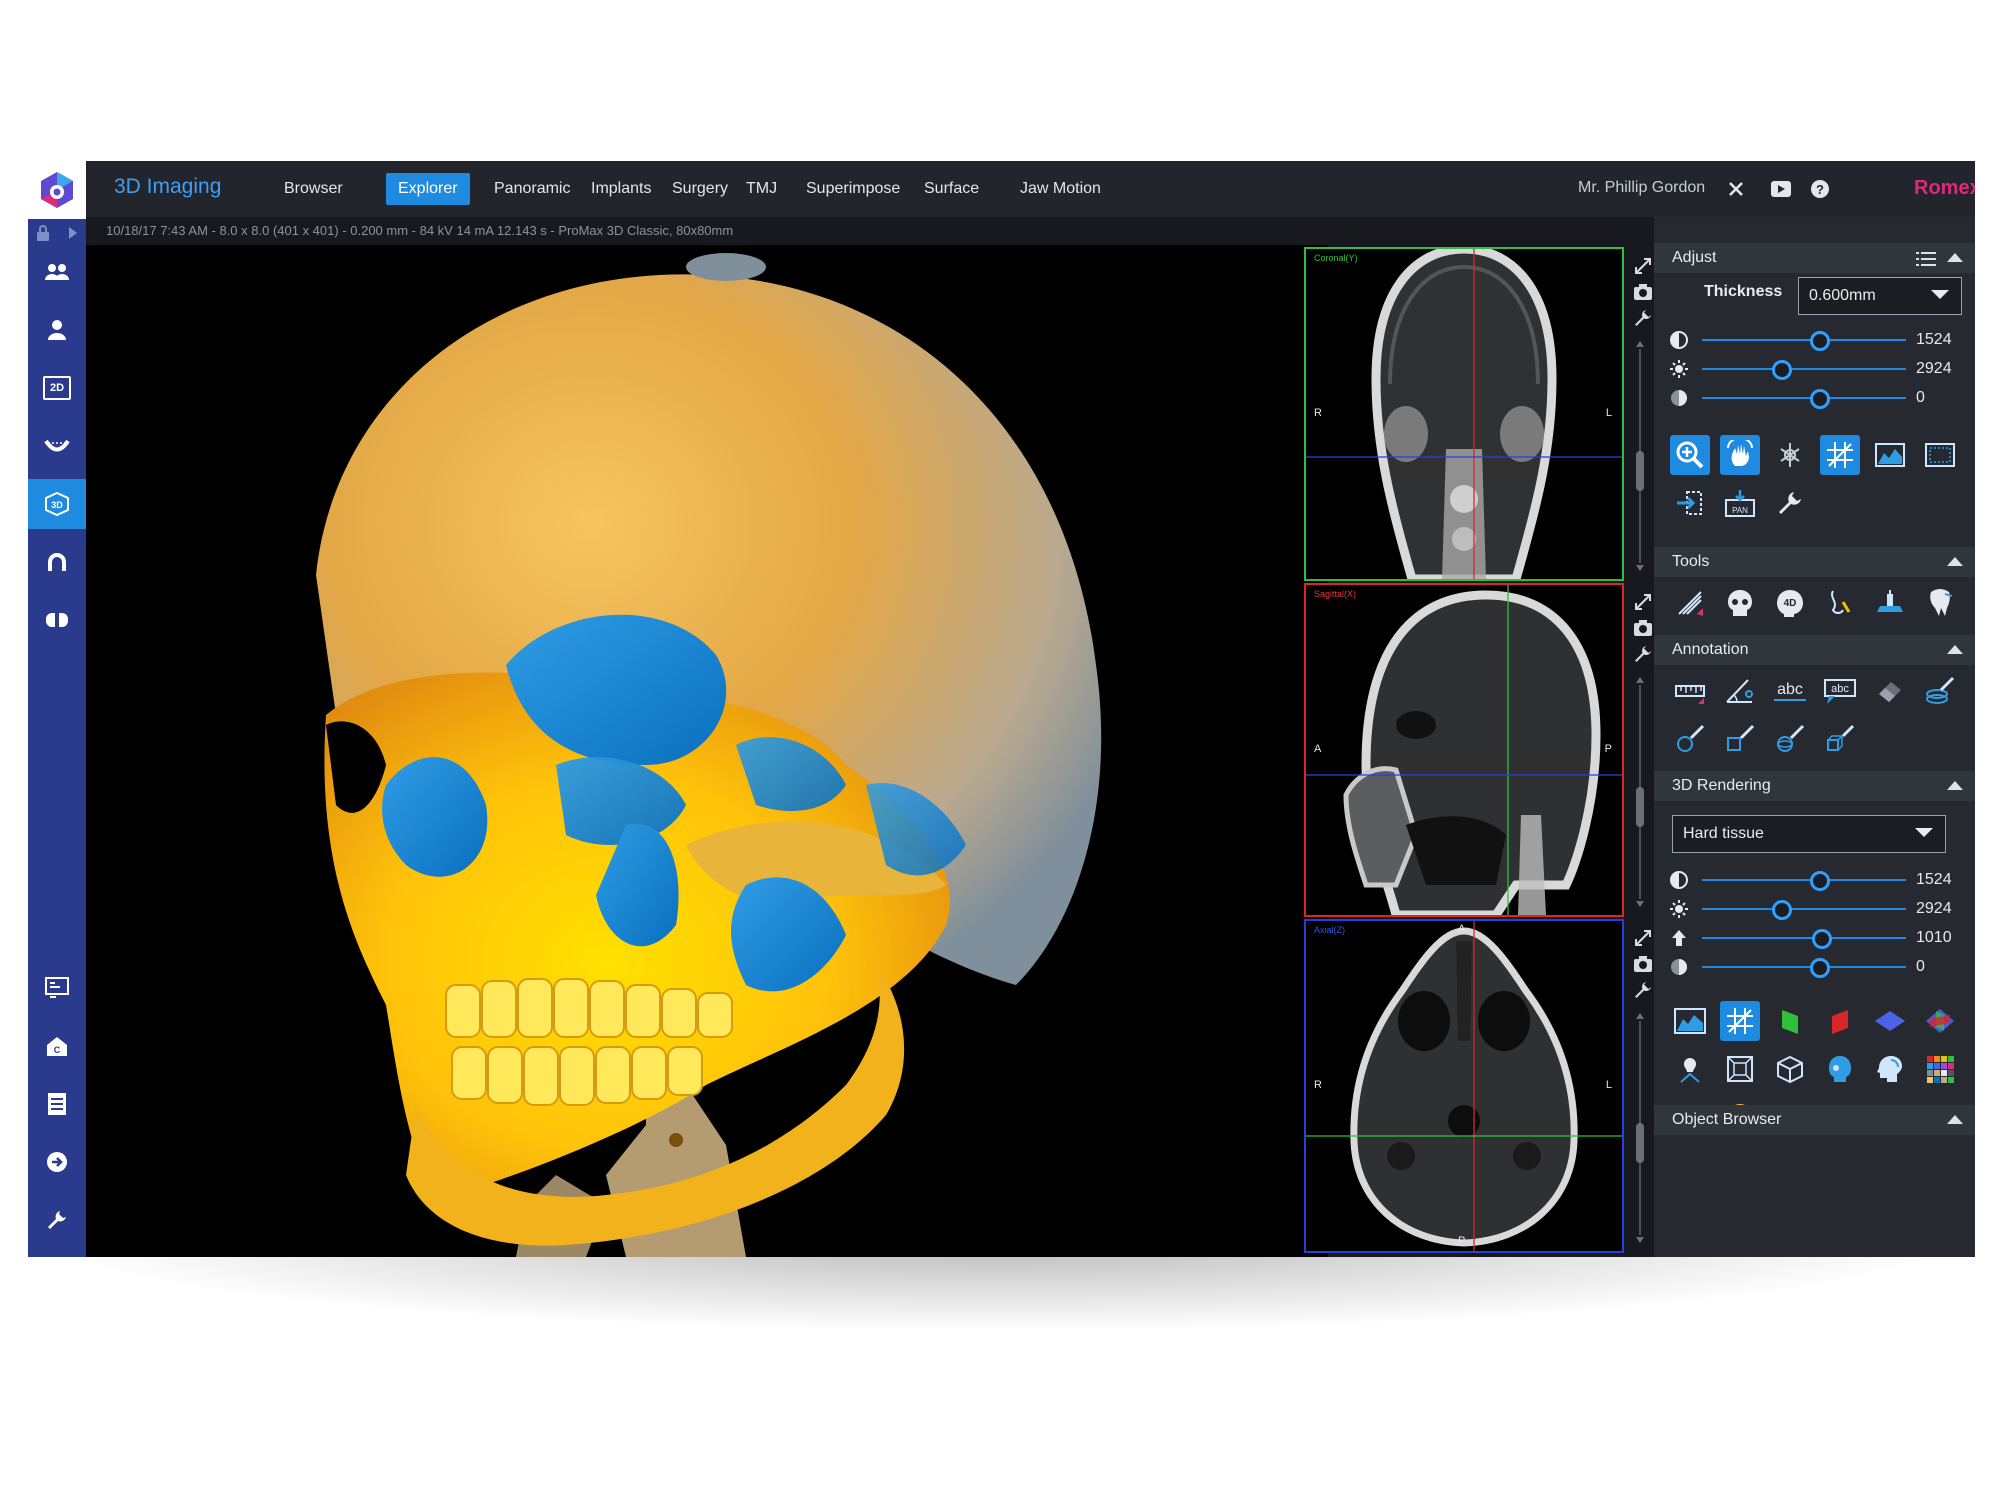 The image size is (2000, 1500). Describe the element at coordinates (1740, 739) in the screenshot. I see `rectangle-draw-button` at that location.